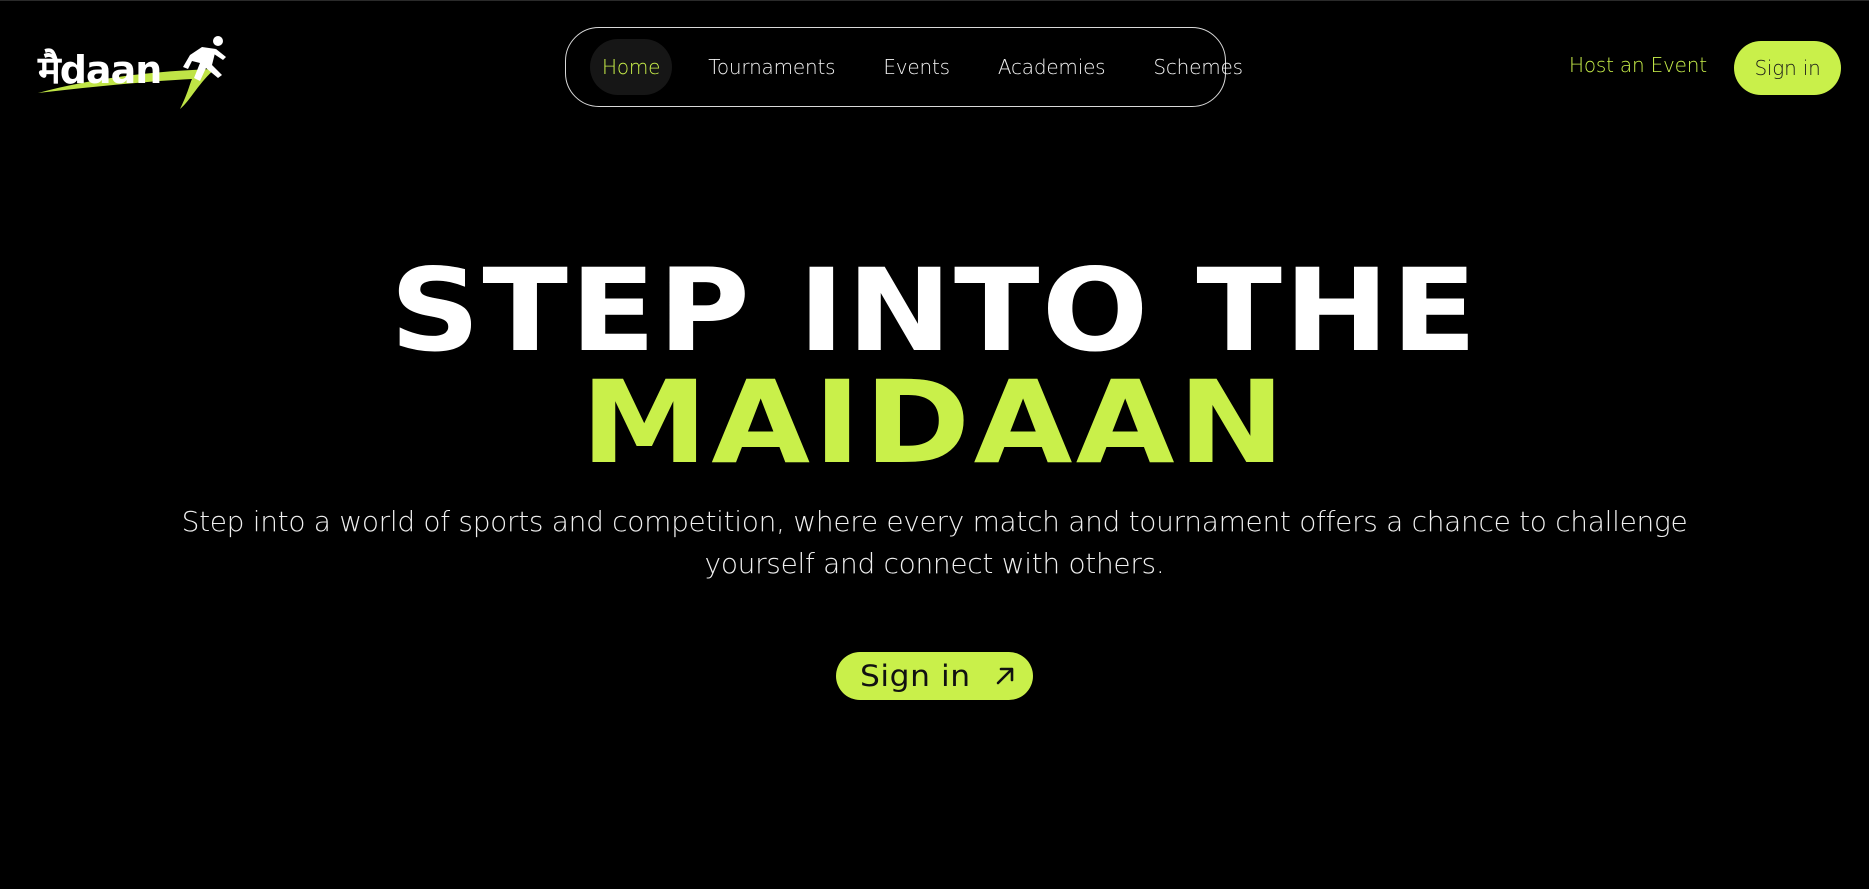 The image size is (1869, 889). Describe the element at coordinates (1005, 676) in the screenshot. I see `arrow-up-right-icon` at that location.